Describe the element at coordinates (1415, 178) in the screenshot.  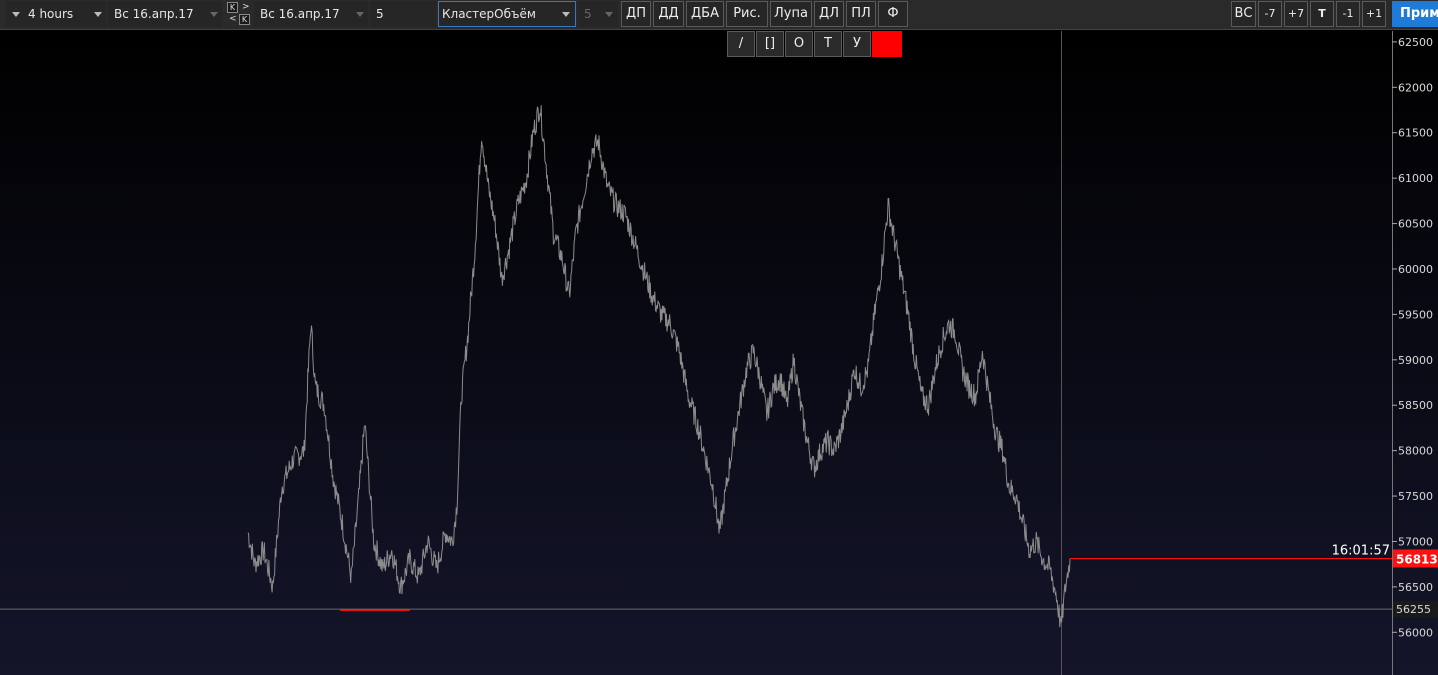
I see `y-tick-label: 61000` at that location.